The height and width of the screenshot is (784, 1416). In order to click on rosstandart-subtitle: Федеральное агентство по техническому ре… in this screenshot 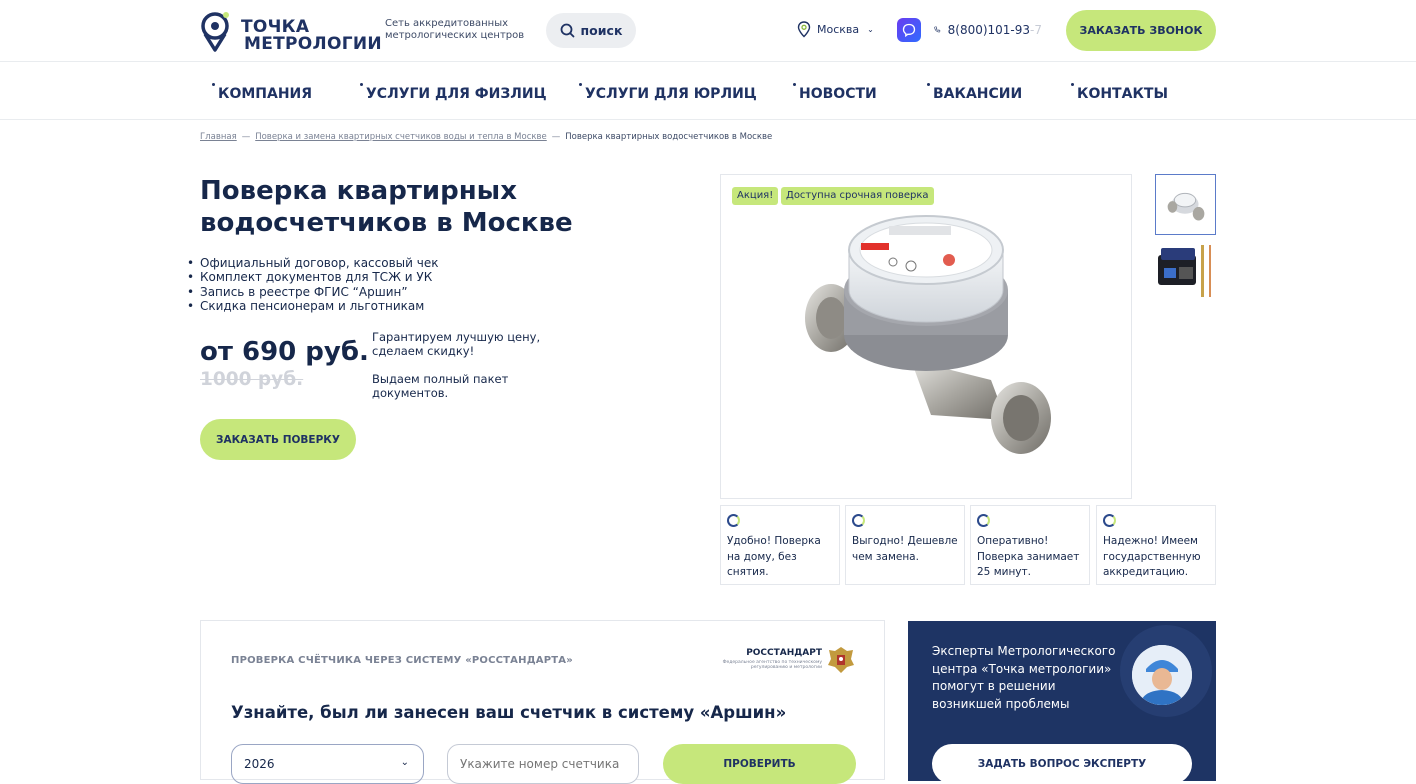, I will do `click(772, 665)`.